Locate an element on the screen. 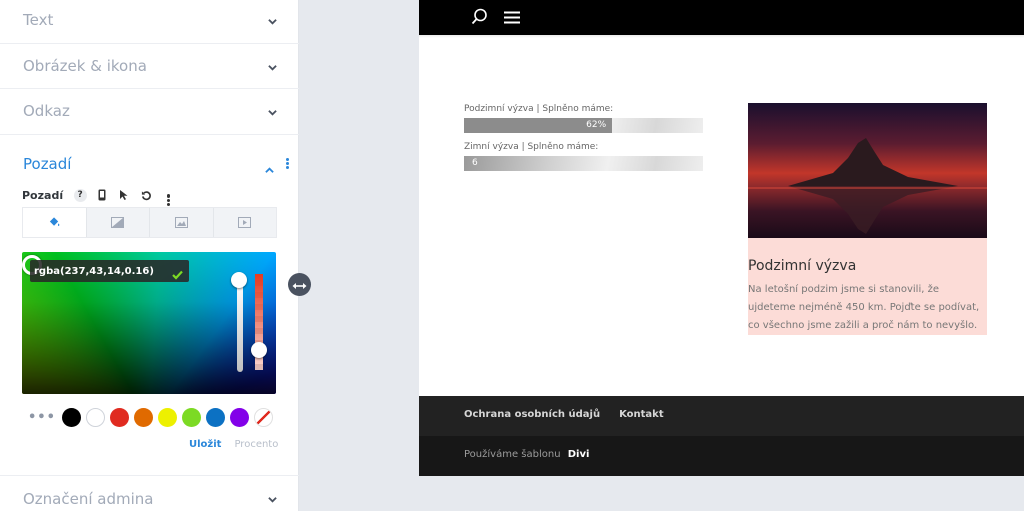 This screenshot has width=1024, height=511. resize-arrows-icon is located at coordinates (299, 284).